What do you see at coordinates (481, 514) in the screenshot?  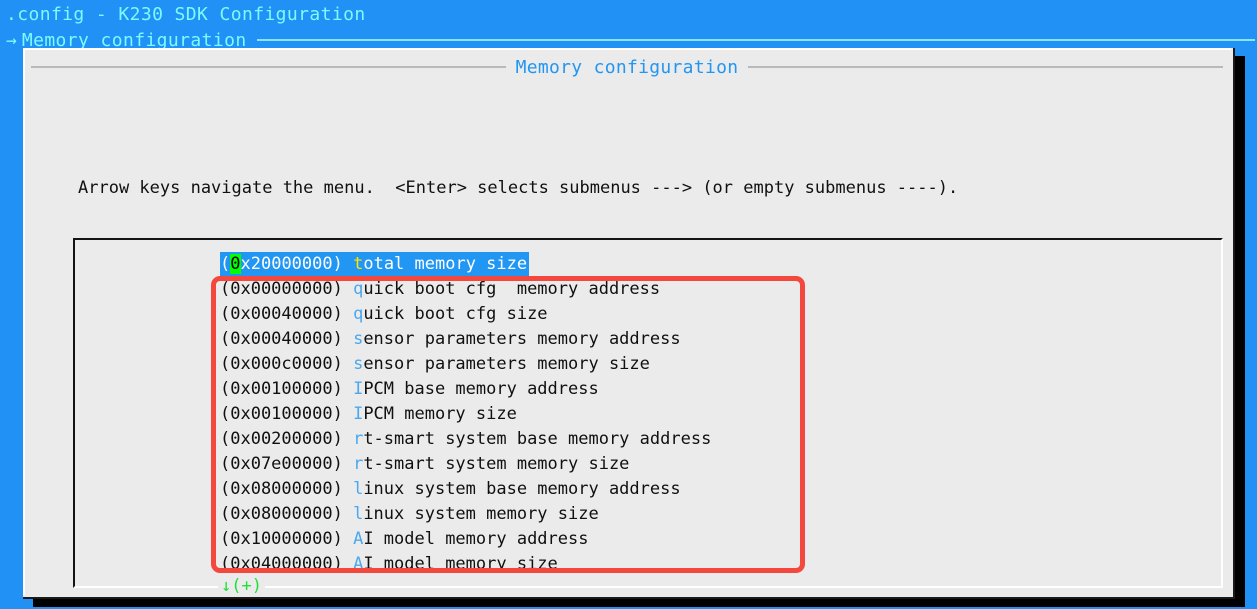 I see `menu-item-label: inux system memory size` at bounding box center [481, 514].